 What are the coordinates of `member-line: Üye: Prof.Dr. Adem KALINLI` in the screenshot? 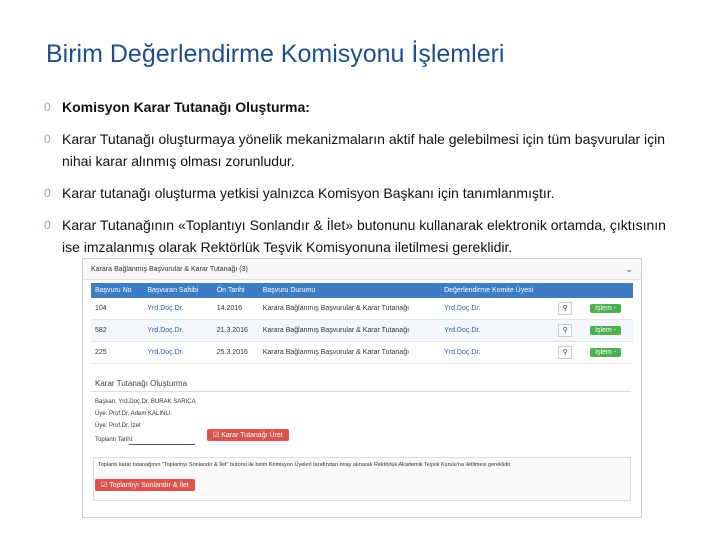 It's located at (133, 414).